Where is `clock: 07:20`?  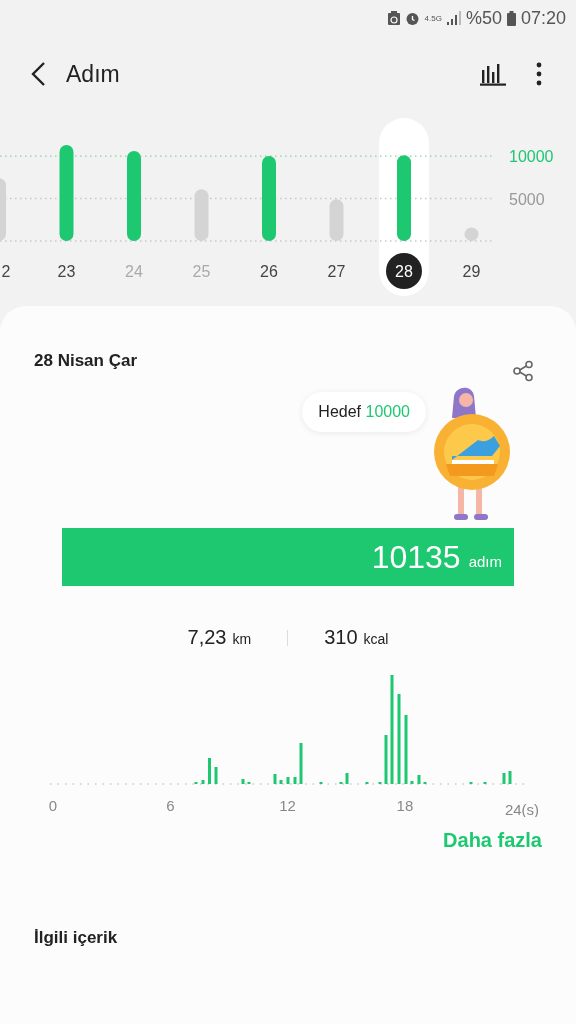
clock: 07:20 is located at coordinates (543, 18).